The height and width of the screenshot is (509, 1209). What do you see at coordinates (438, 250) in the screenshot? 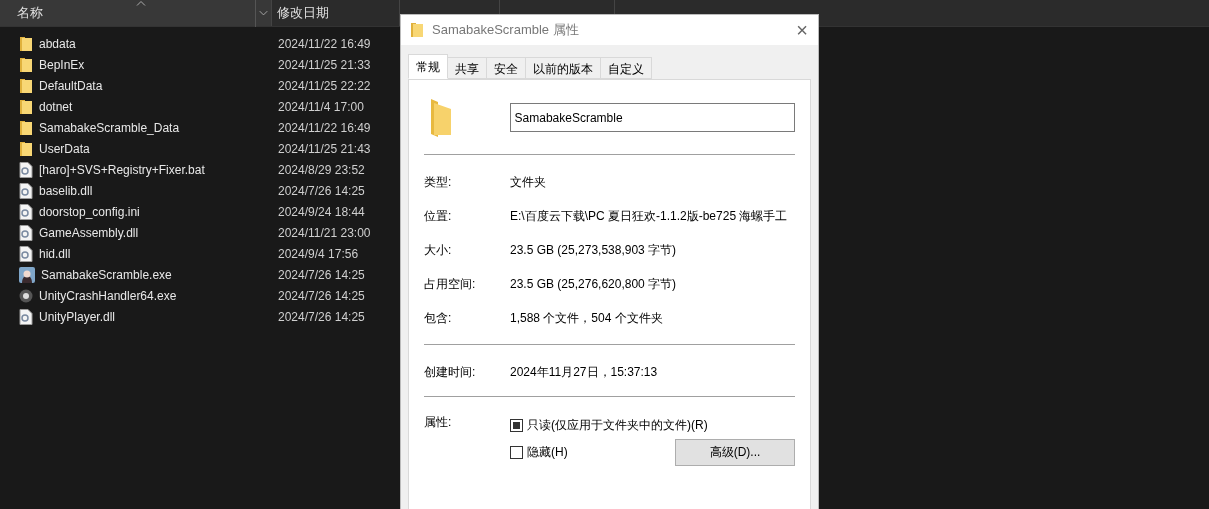
I see `property-label: 大小:` at bounding box center [438, 250].